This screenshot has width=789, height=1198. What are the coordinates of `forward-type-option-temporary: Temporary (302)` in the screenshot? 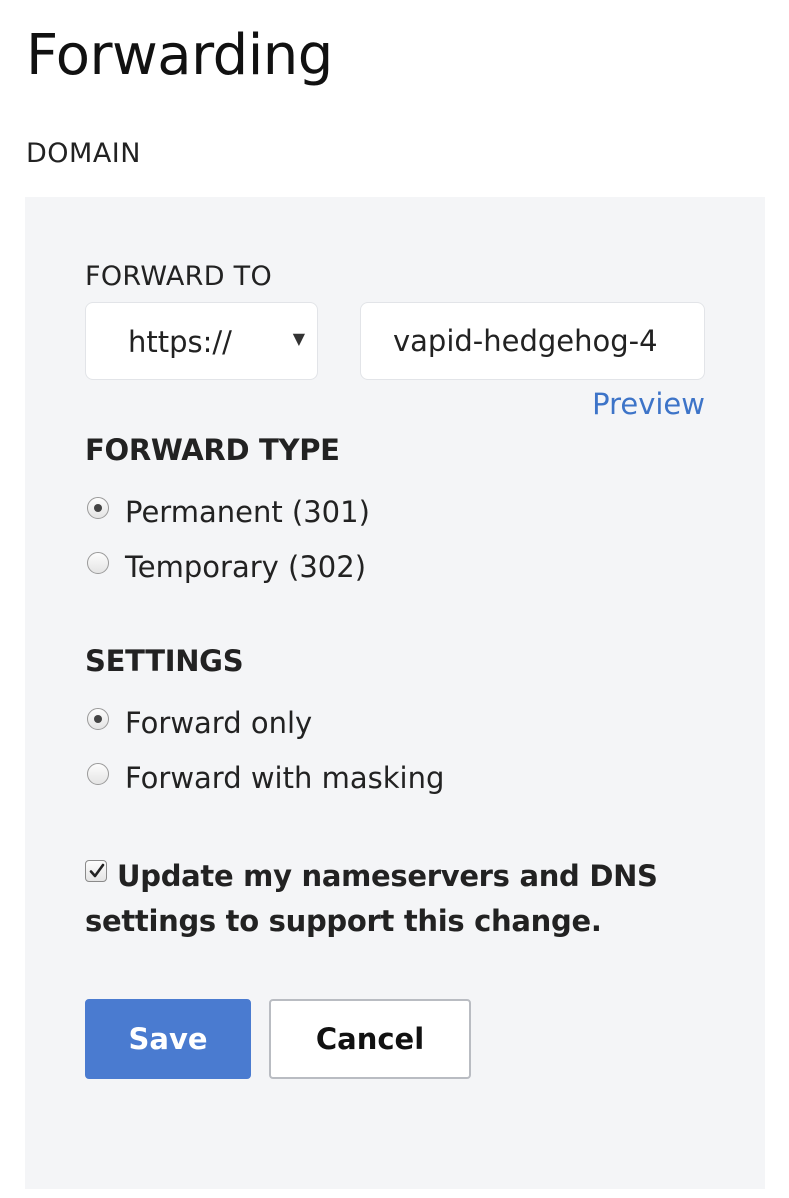 It's located at (226, 567).